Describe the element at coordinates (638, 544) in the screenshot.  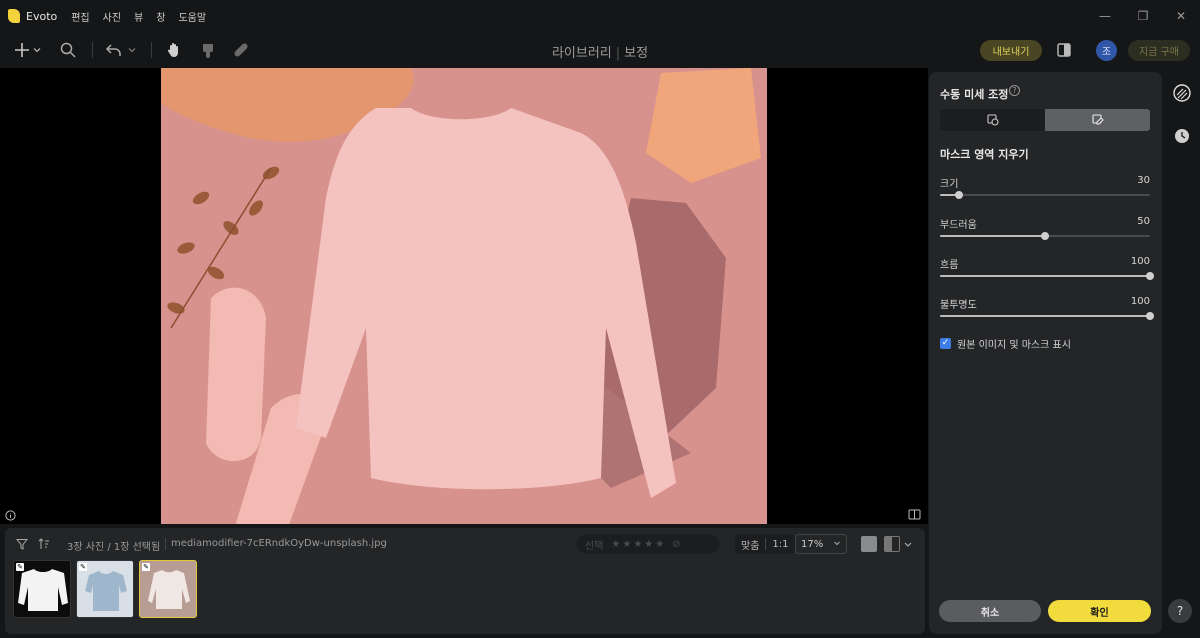
I see `star-rating: ★★★★★` at that location.